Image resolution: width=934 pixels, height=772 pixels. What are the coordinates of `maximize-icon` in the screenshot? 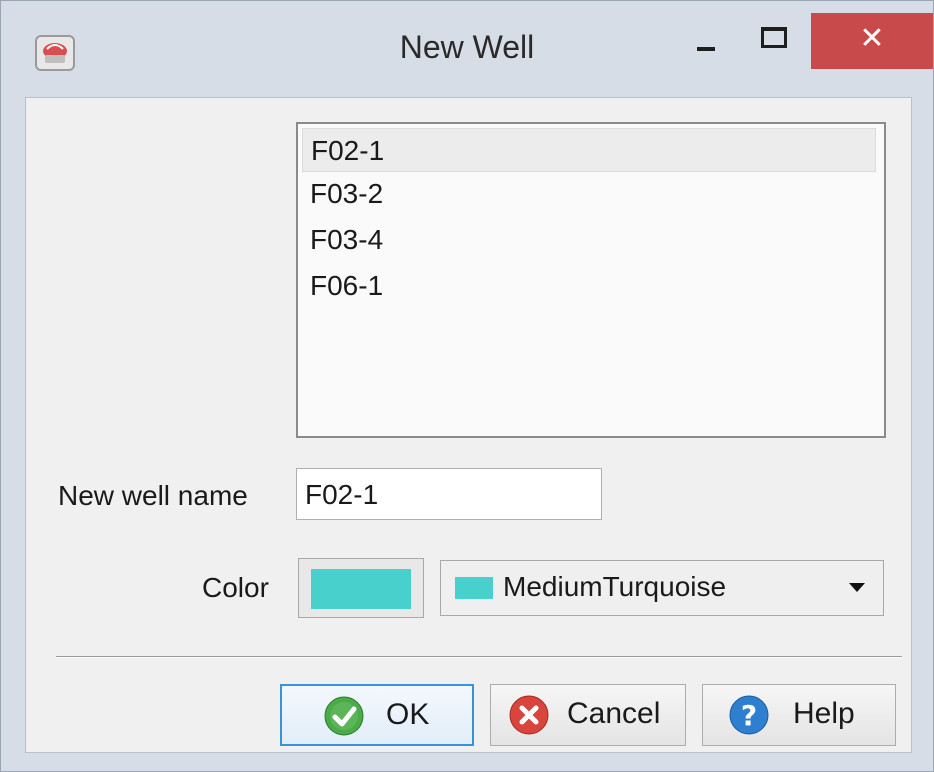 It's located at (774, 37).